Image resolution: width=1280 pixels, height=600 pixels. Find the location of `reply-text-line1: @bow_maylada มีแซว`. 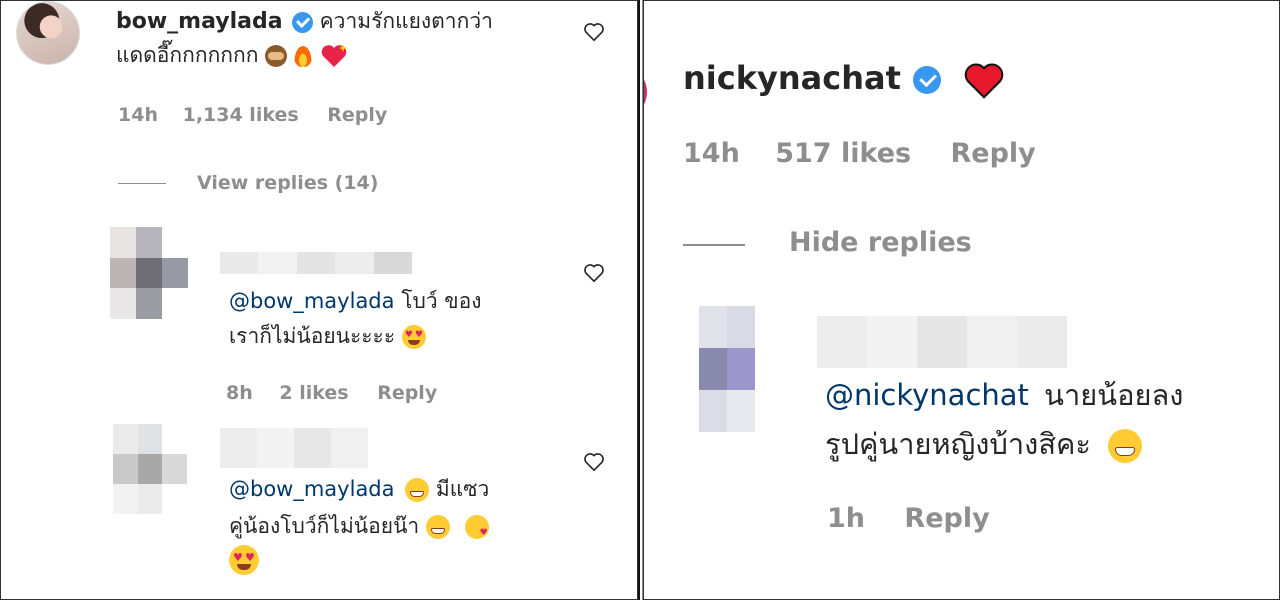

reply-text-line1: @bow_maylada มีแซว is located at coordinates (359, 489).